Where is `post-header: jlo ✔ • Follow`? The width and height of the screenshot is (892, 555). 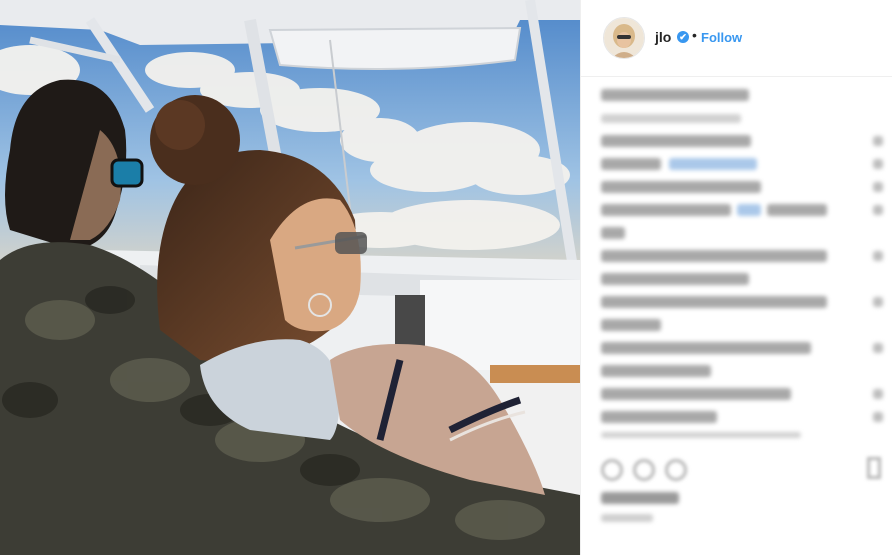 post-header: jlo ✔ • Follow is located at coordinates (736, 38).